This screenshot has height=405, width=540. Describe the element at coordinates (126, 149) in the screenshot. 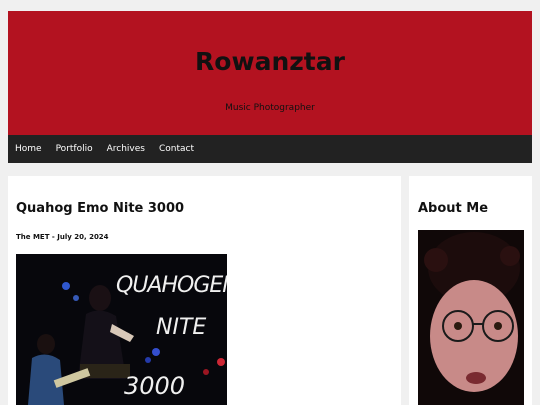

I see `nav-item-archives: Archives` at that location.